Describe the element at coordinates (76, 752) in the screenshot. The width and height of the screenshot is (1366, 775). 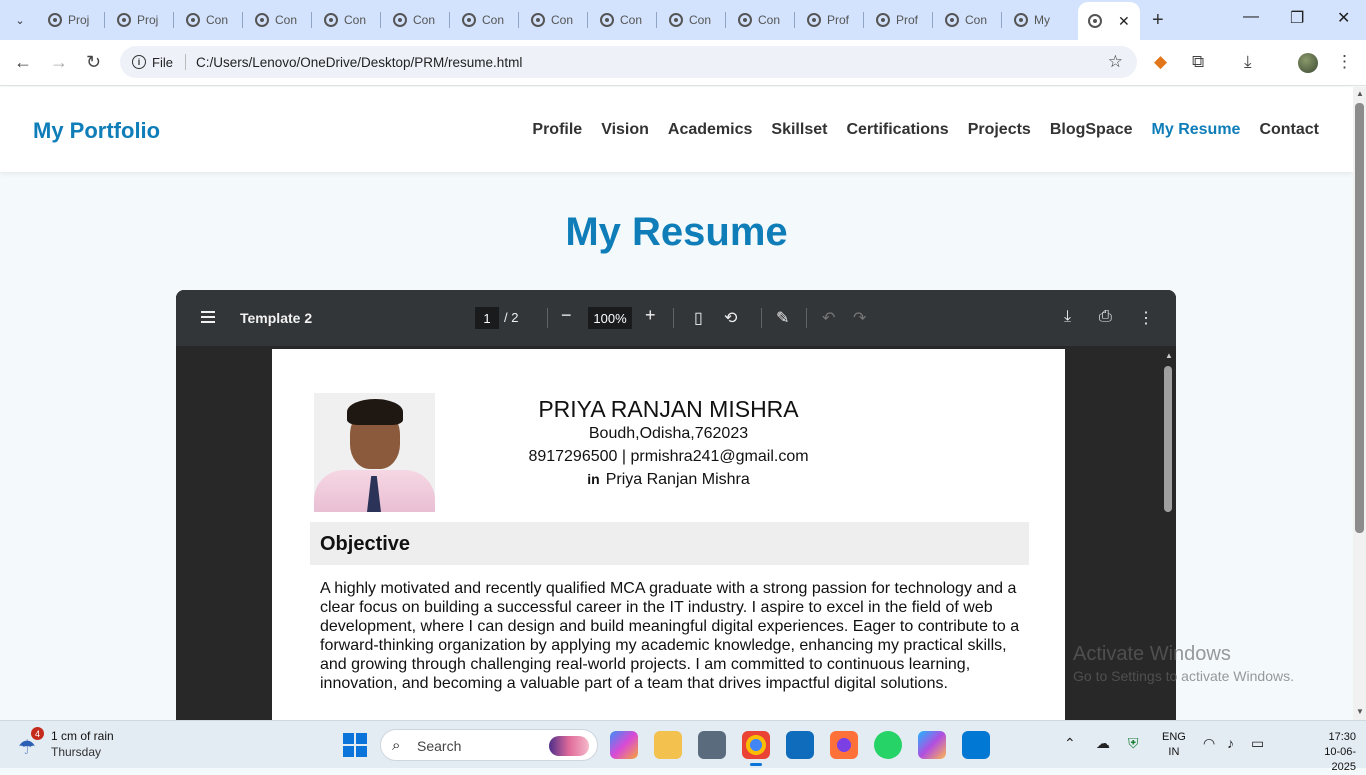
I see `weather-day: Thursday` at that location.